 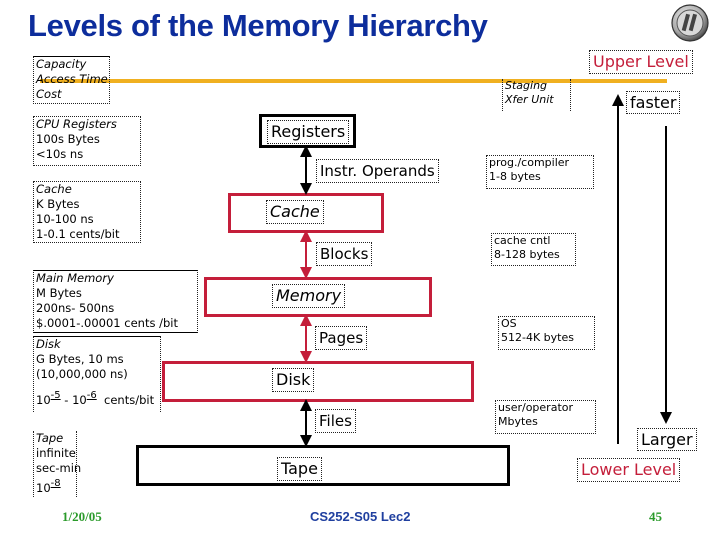 What do you see at coordinates (82, 374) in the screenshot?
I see `disk-access-time: (10,000,000 ns)` at bounding box center [82, 374].